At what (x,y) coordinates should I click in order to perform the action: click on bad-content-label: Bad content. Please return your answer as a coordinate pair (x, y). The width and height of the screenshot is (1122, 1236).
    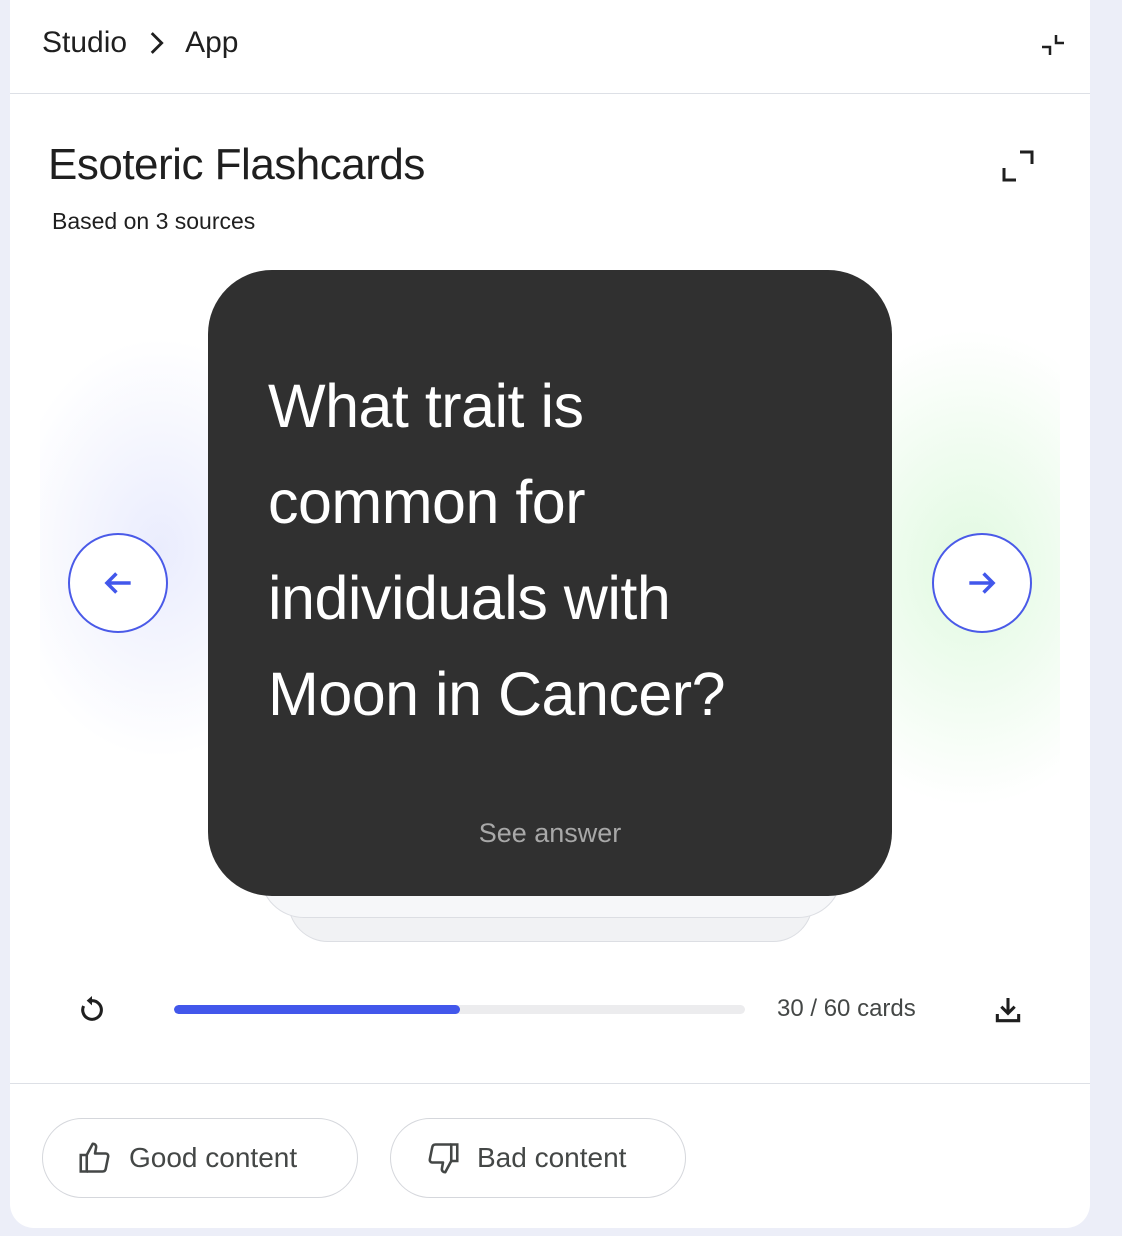
    Looking at the image, I should click on (552, 1157).